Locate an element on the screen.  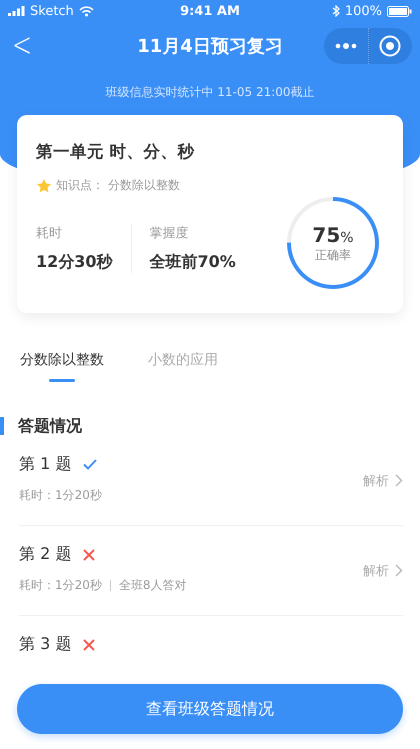
unit-title: 第一单元 时、分、秒 is located at coordinates (116, 152).